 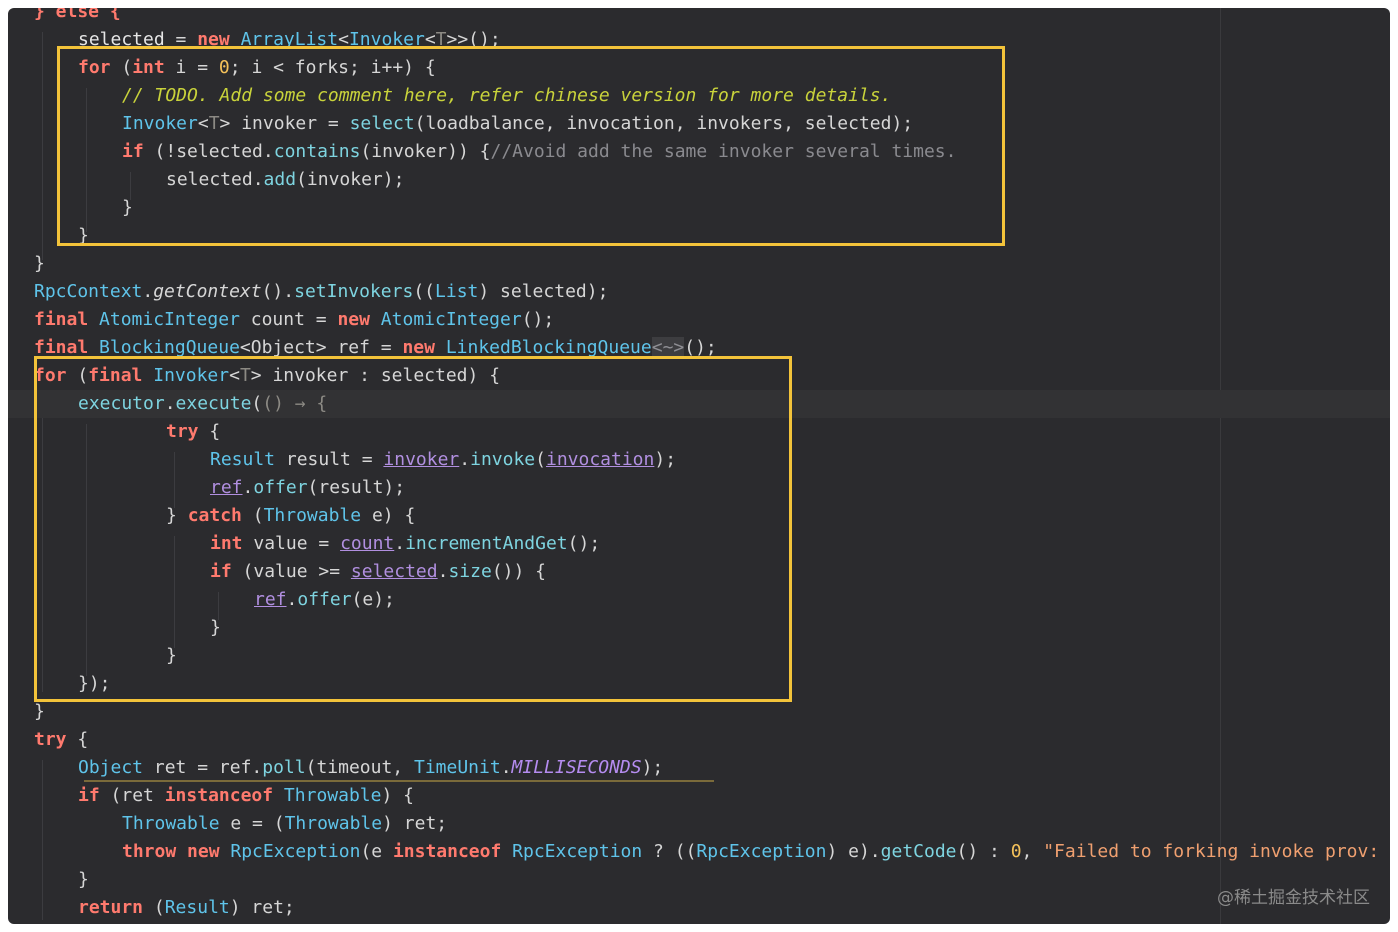 I want to click on code-token: Result, so click(x=197, y=907).